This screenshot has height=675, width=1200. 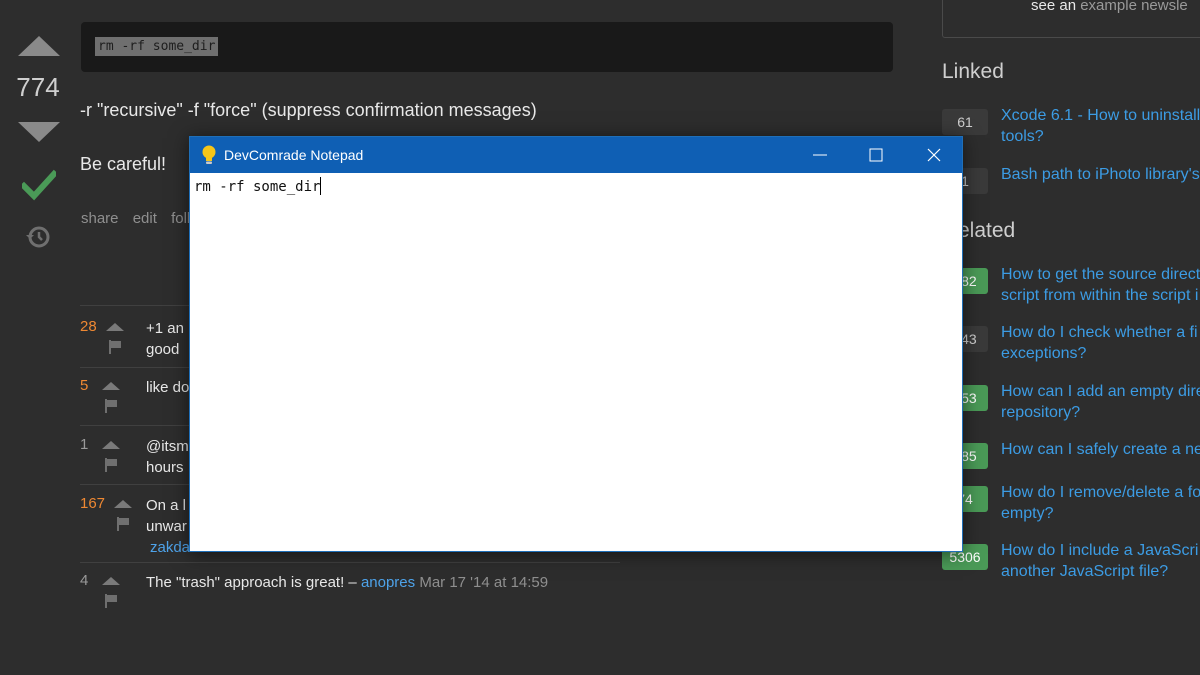 What do you see at coordinates (38, 87) in the screenshot?
I see `vote-count: 774` at bounding box center [38, 87].